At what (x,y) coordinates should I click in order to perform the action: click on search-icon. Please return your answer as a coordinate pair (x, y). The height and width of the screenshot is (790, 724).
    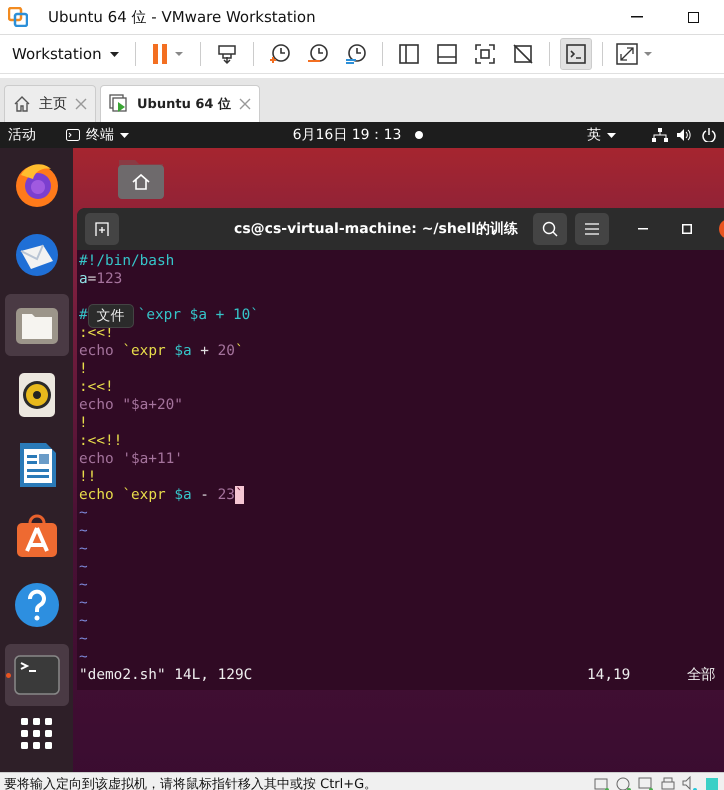
    Looking at the image, I should click on (550, 229).